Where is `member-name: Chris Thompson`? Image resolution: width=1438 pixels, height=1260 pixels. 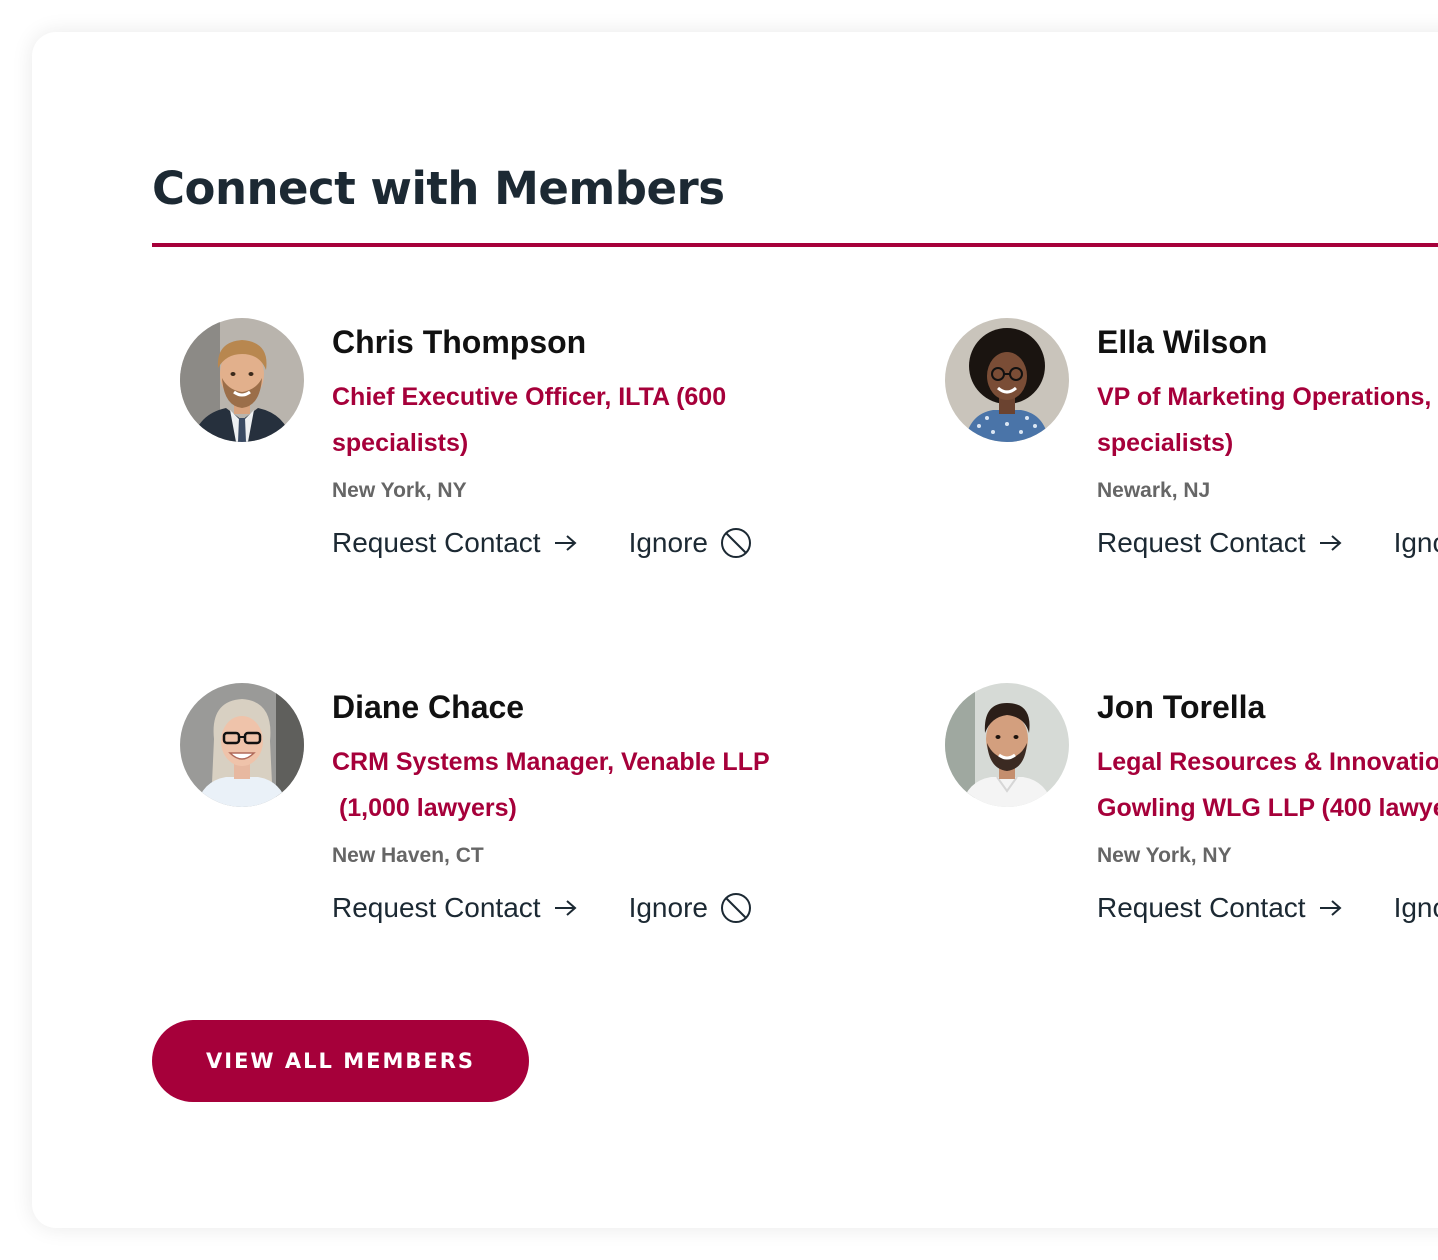
member-name: Chris Thompson is located at coordinates (459, 342).